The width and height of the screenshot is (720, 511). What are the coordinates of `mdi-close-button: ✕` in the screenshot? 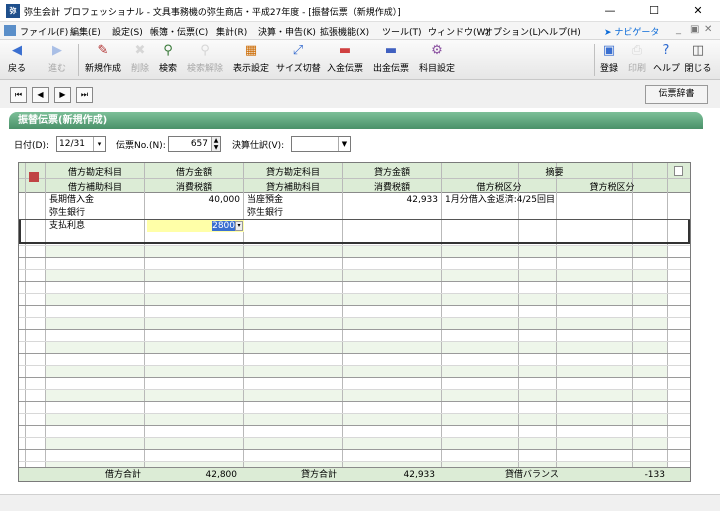 It's located at (708, 29).